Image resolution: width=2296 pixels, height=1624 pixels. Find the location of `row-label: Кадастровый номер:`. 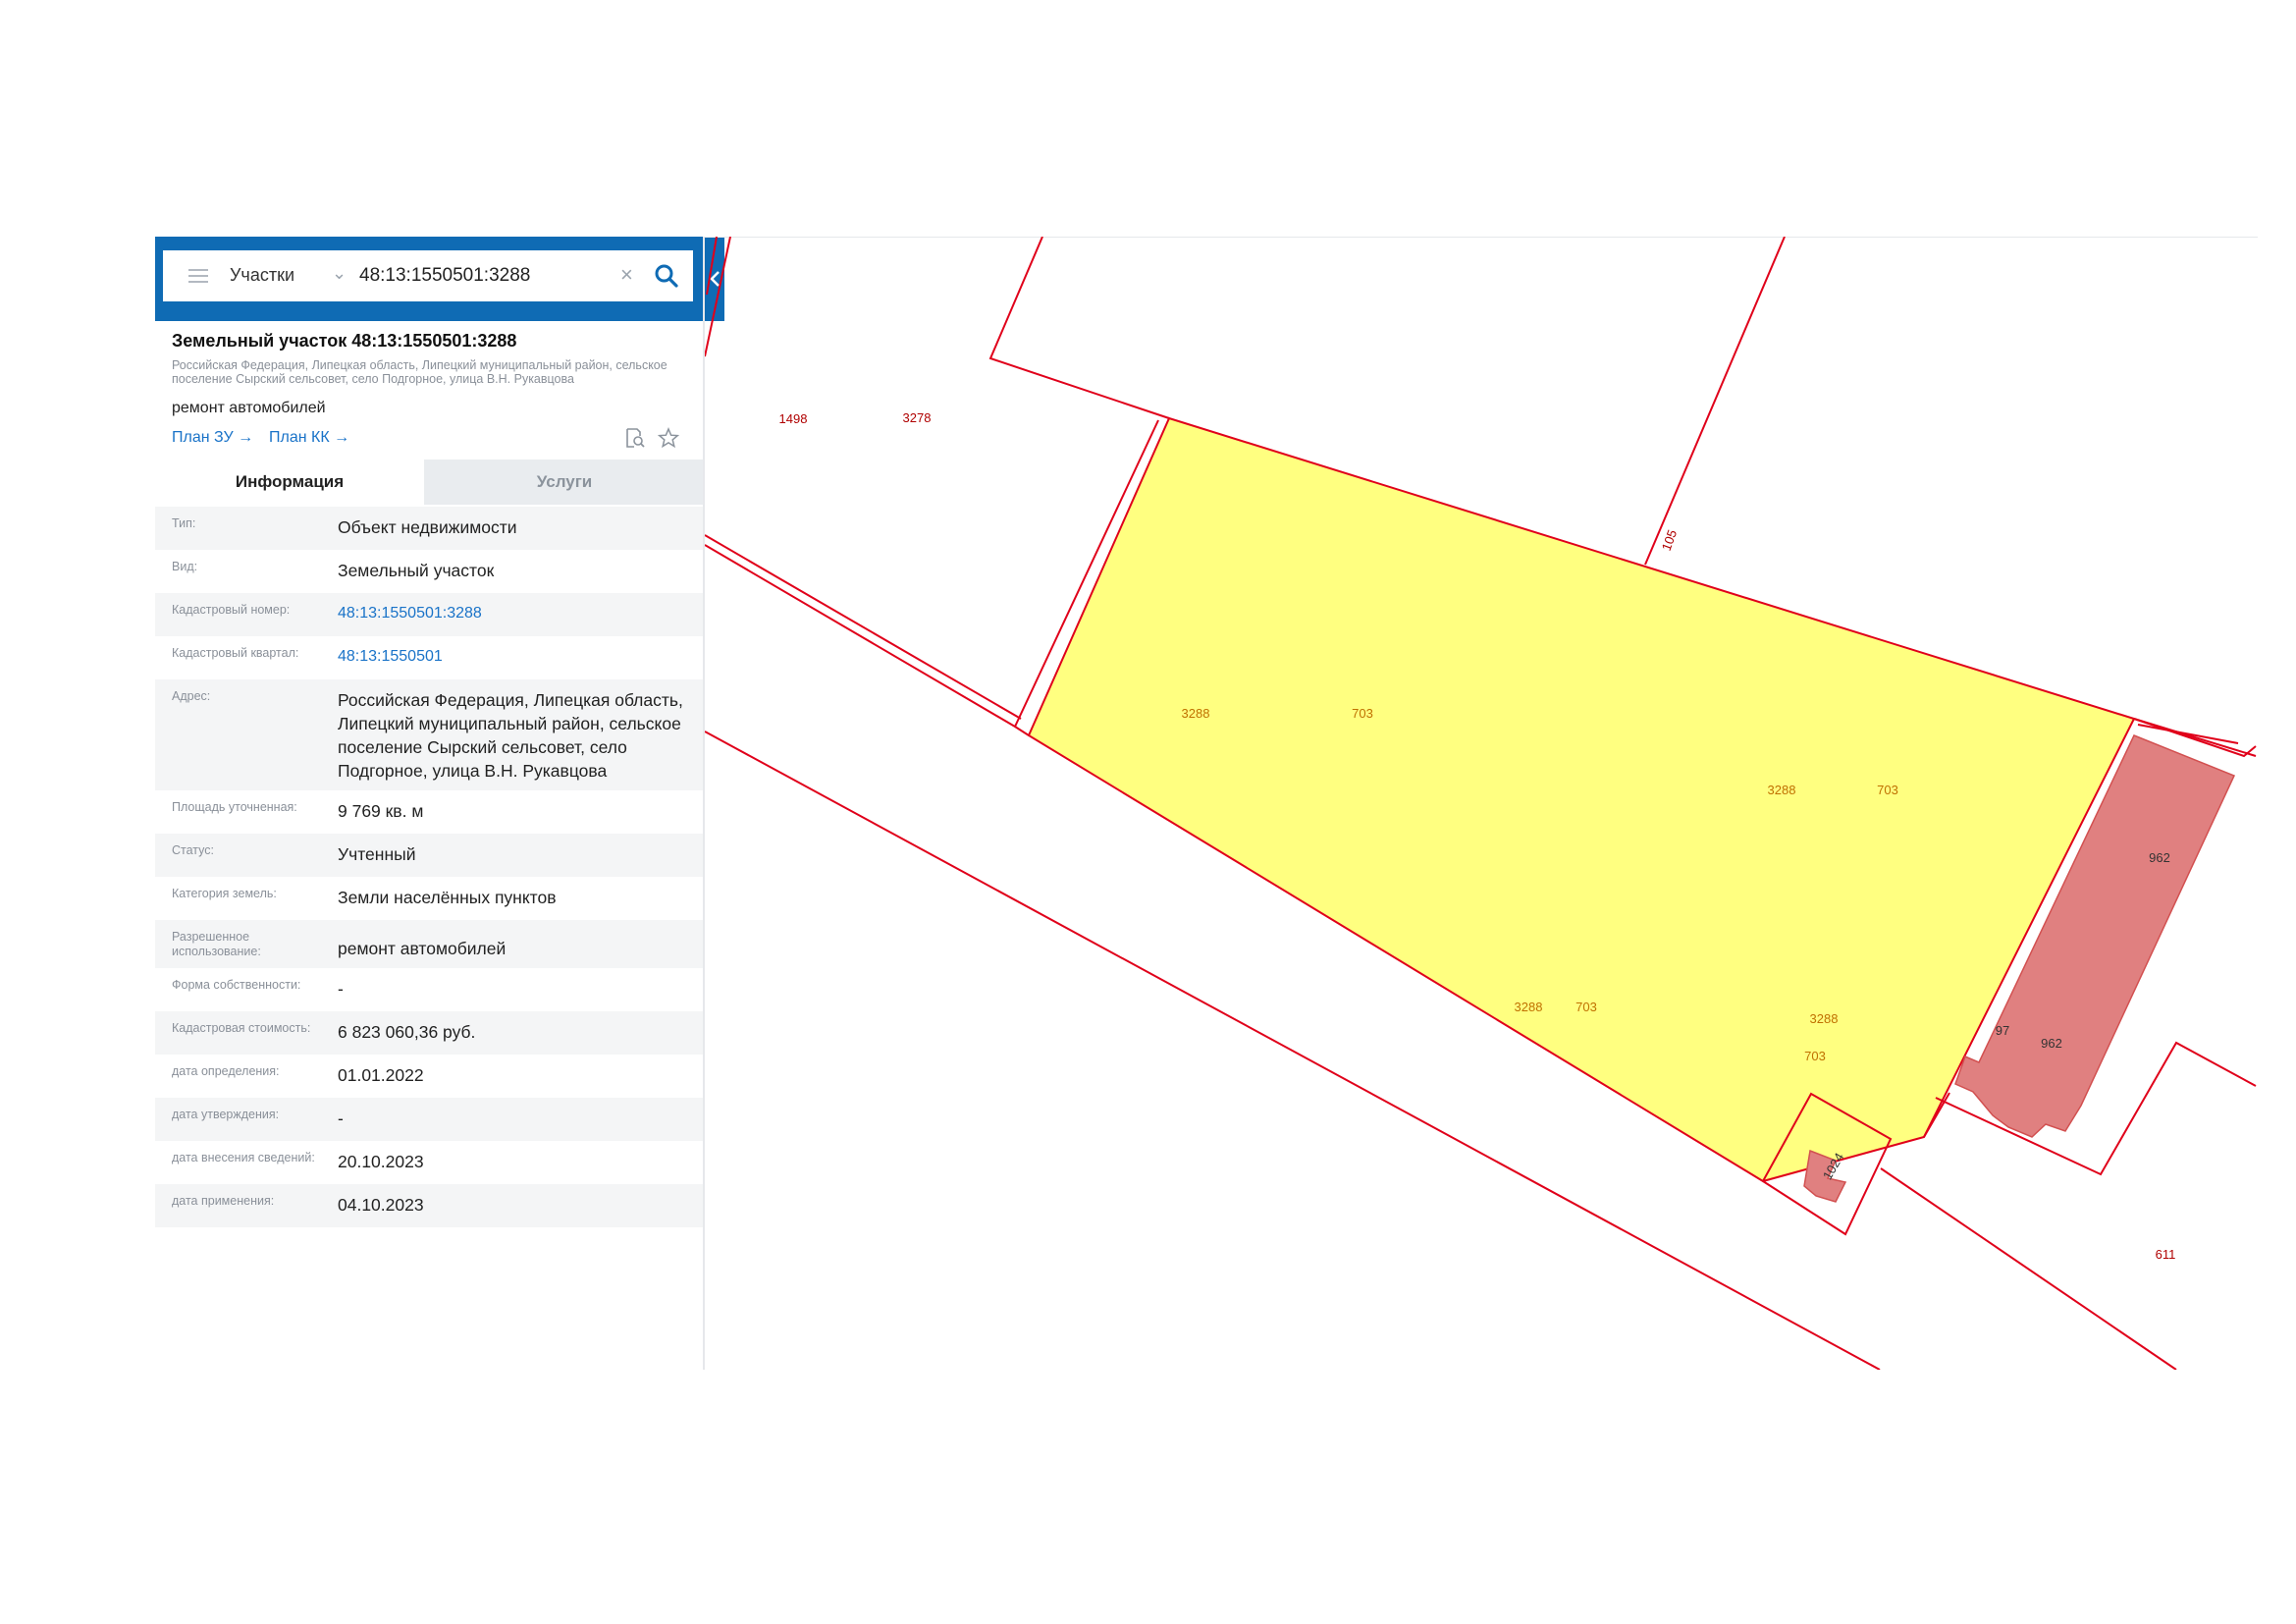

row-label: Кадастровый номер: is located at coordinates (231, 610).